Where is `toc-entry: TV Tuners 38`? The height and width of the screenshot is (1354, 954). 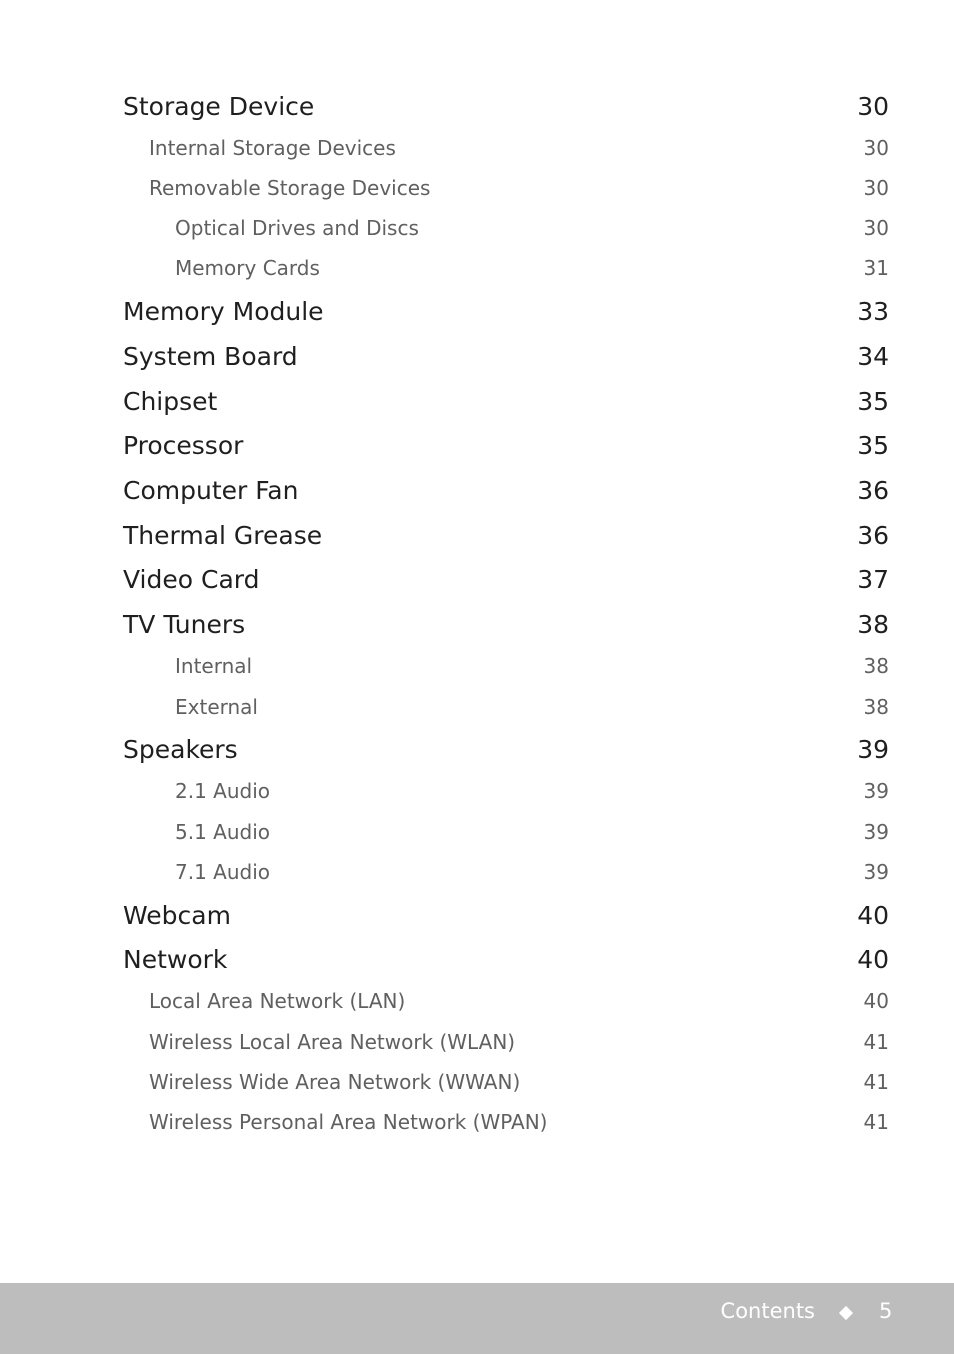
toc-entry: TV Tuners 38 is located at coordinates (477, 627).